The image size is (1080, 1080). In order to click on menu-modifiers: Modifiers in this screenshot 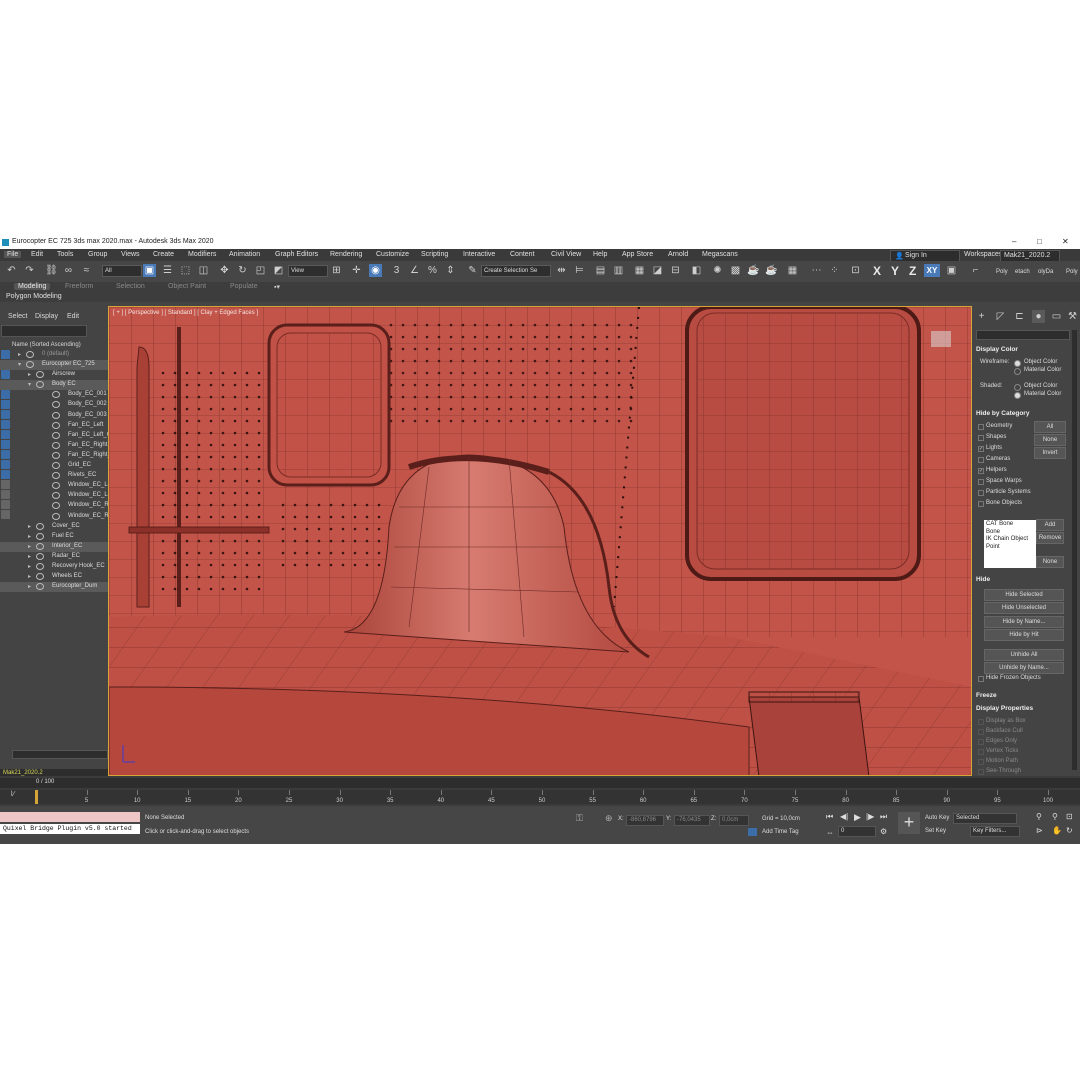, I will do `click(202, 254)`.